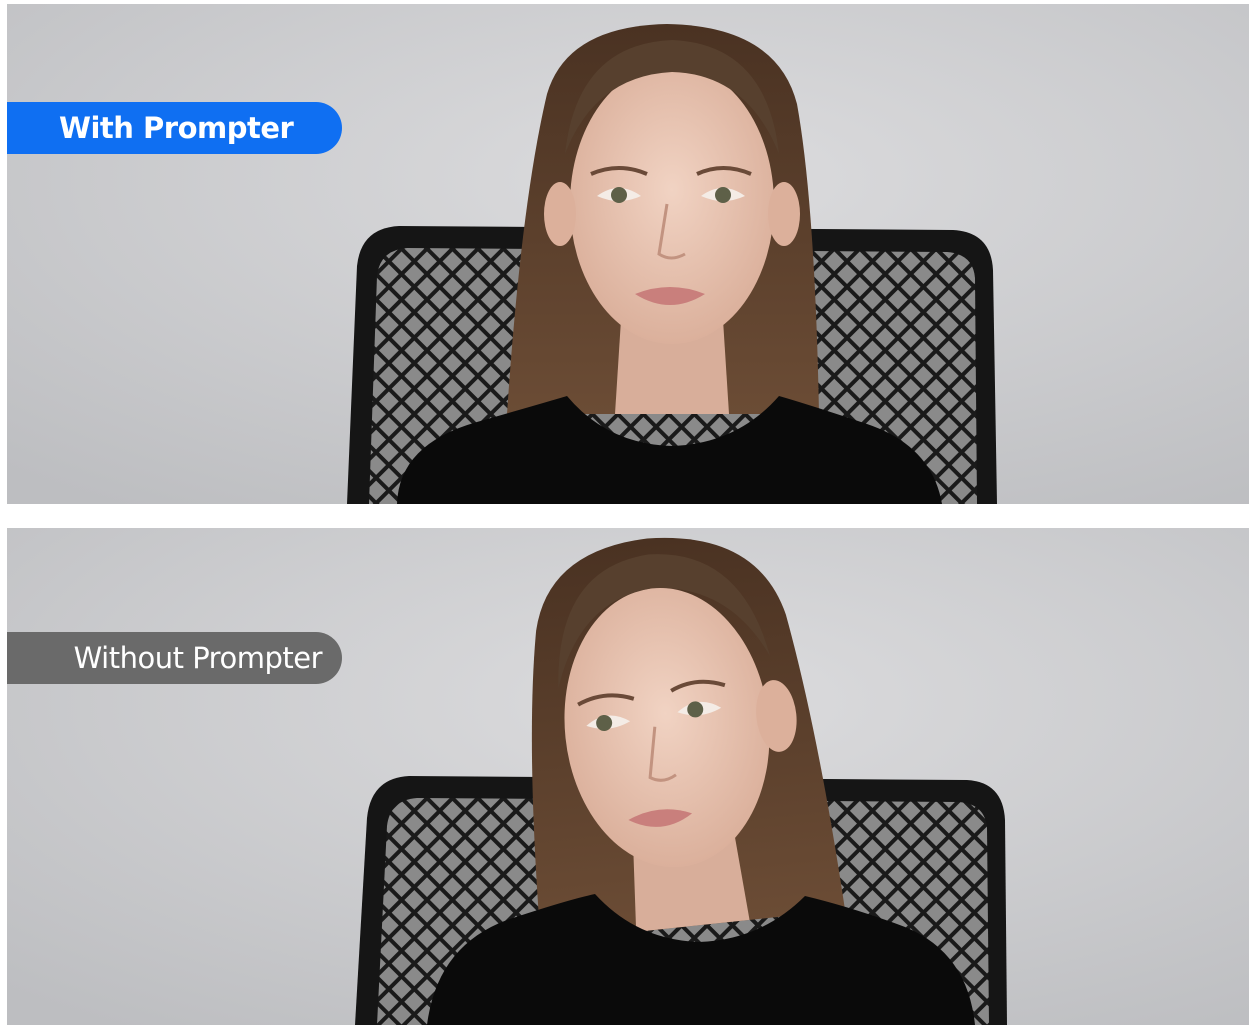  I want to click on with-prompter-badge: With Prompter, so click(174, 128).